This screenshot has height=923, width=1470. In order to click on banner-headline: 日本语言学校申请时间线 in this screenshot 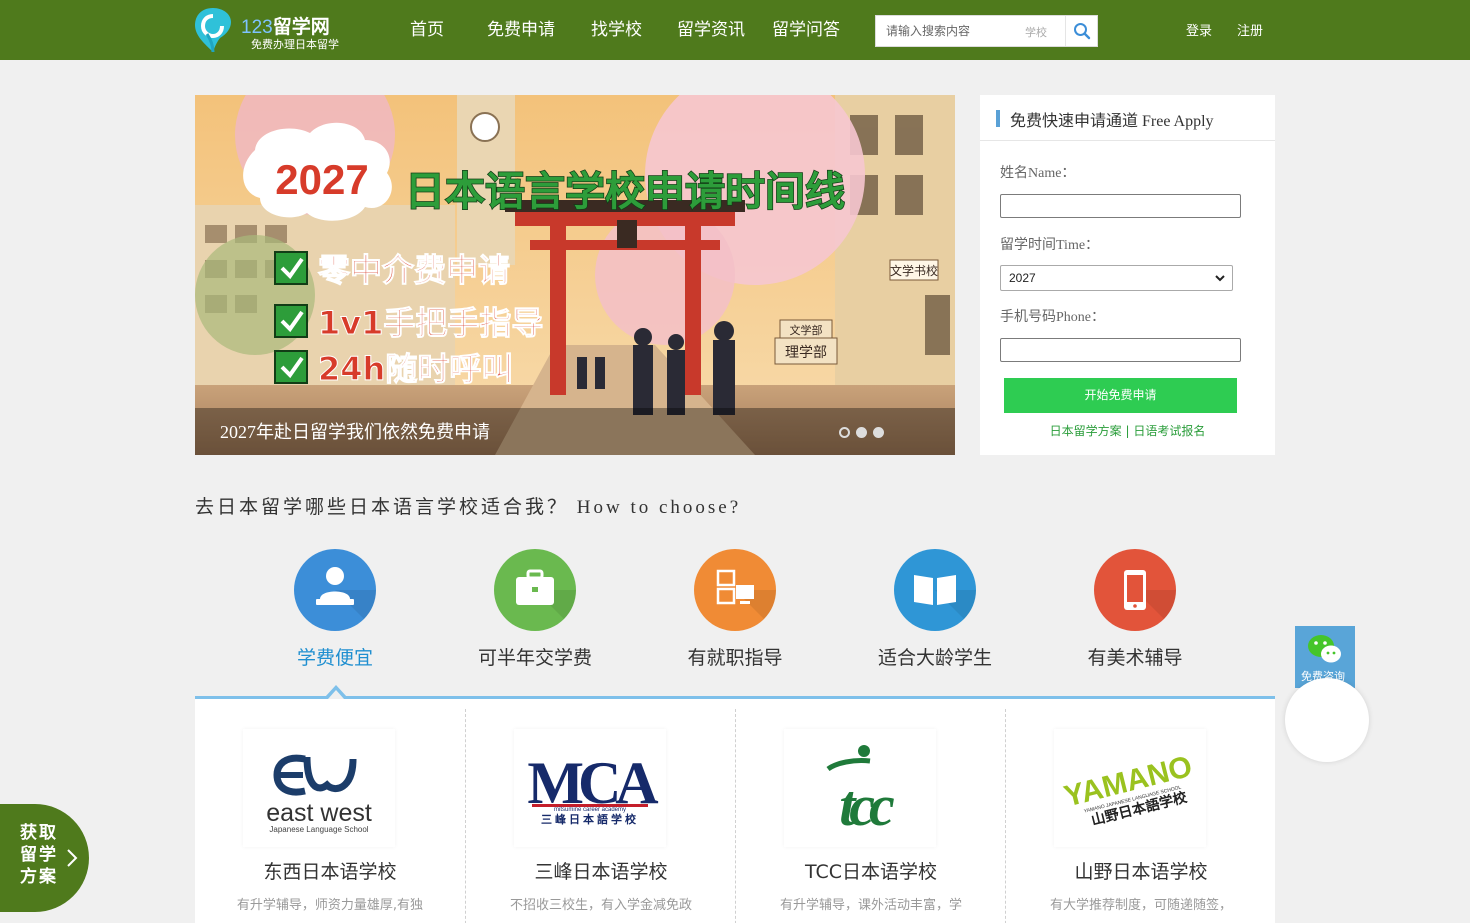, I will do `click(625, 192)`.